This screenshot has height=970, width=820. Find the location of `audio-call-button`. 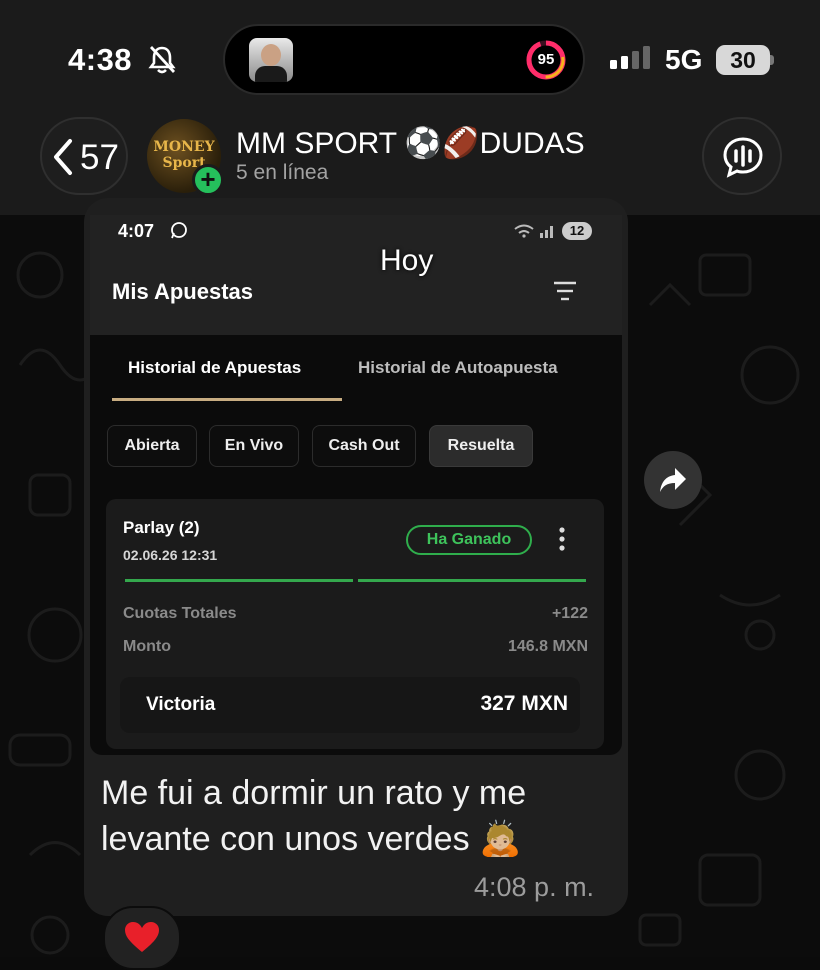

audio-call-button is located at coordinates (742, 156).